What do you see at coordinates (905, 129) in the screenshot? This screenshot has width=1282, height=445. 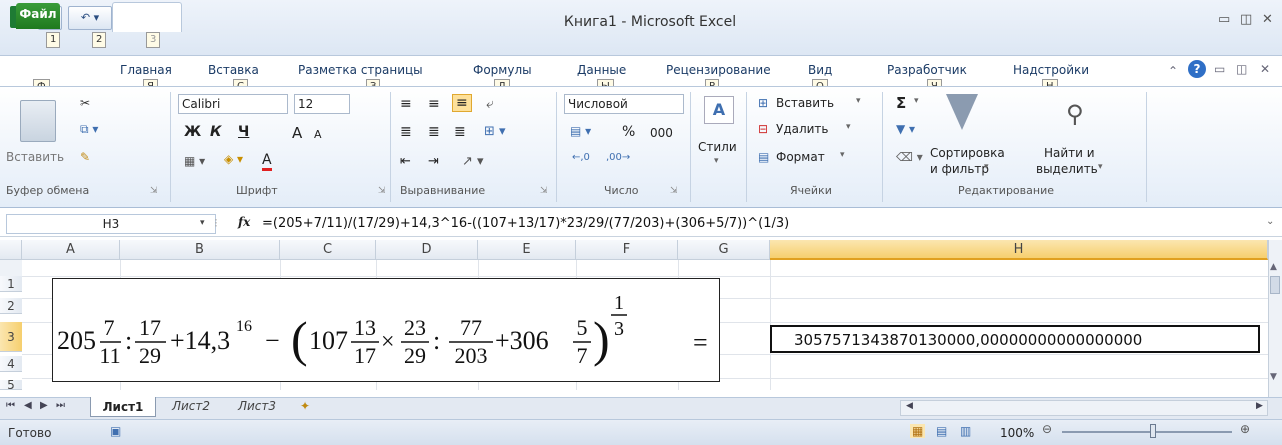 I see `fill-icon: ▼ ▾` at bounding box center [905, 129].